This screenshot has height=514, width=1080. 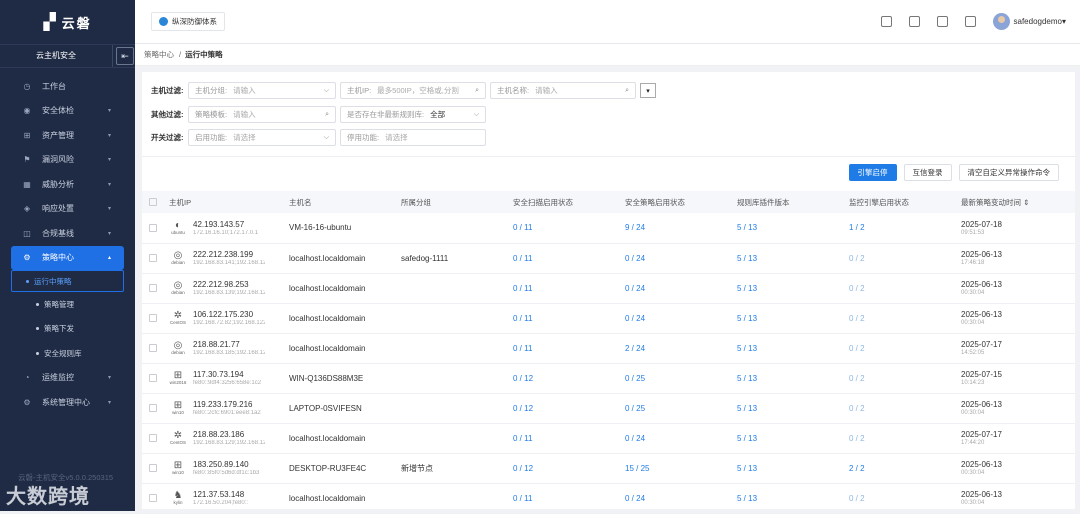 I want to click on qrcode-icon, so click(x=886, y=21).